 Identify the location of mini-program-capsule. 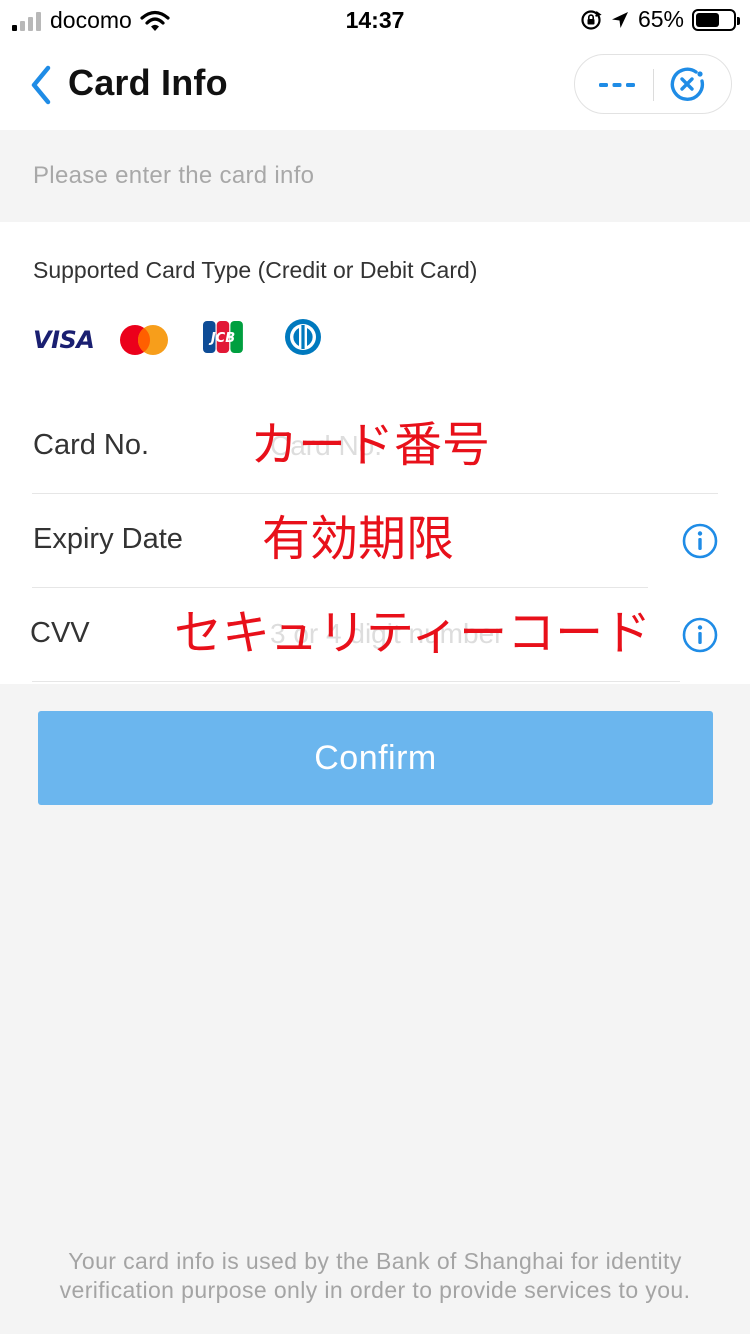
(653, 84).